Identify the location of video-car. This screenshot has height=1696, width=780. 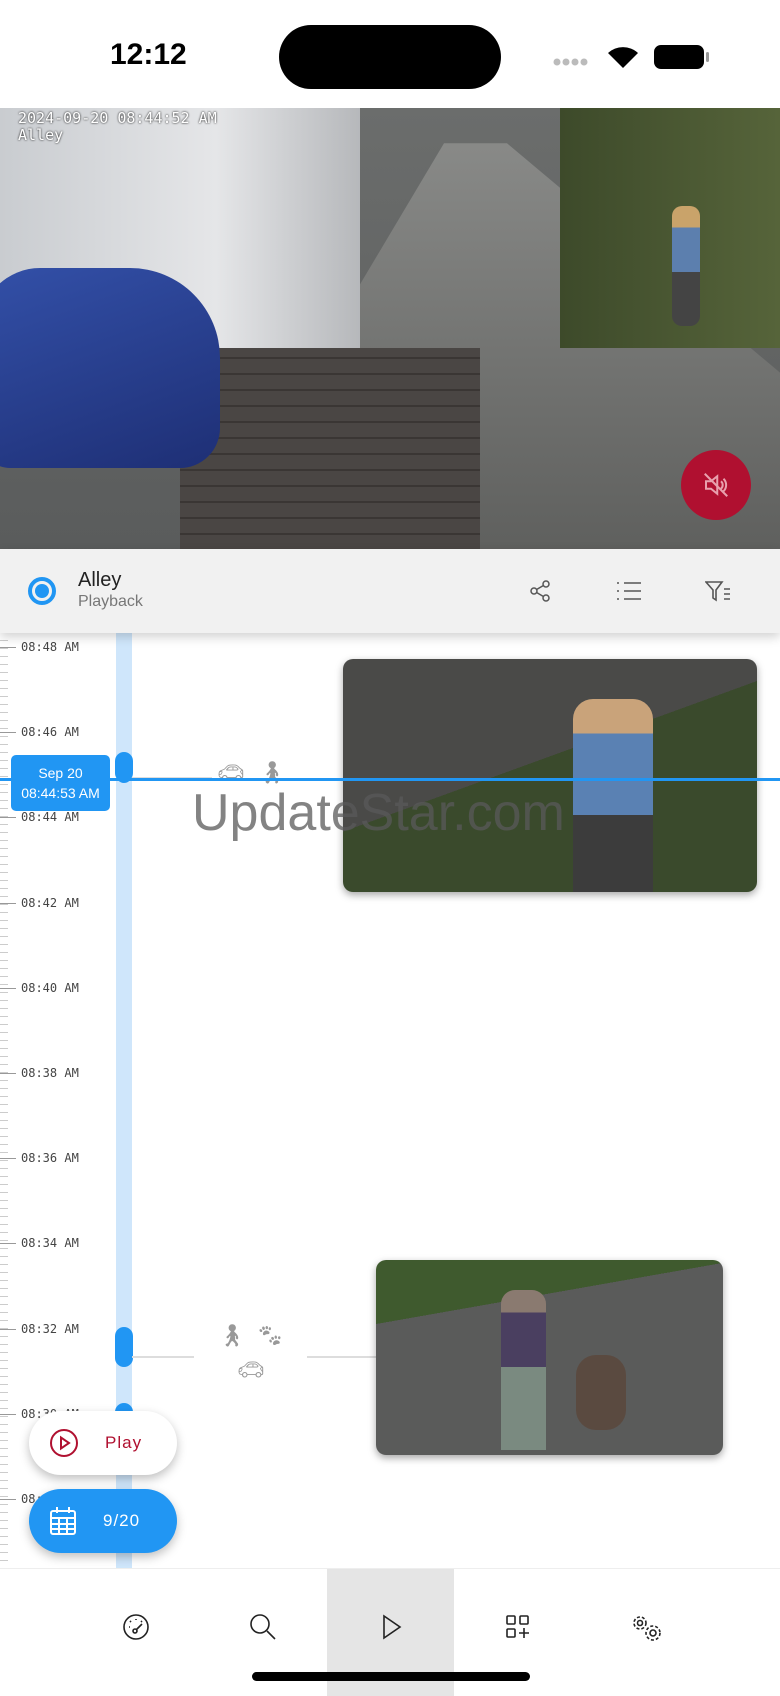
(110, 368).